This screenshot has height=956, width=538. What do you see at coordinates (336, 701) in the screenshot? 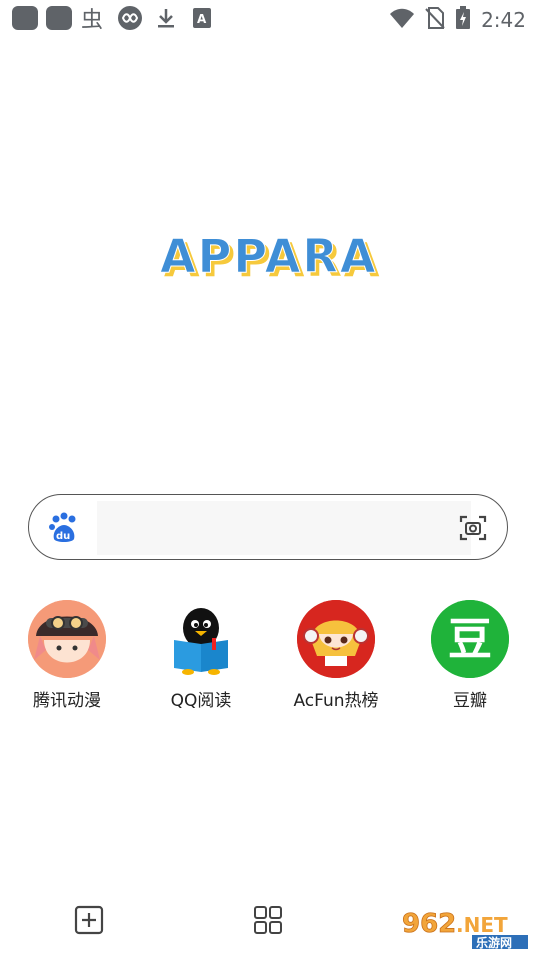
I see `quick-app-label: AcFun热榜` at bounding box center [336, 701].